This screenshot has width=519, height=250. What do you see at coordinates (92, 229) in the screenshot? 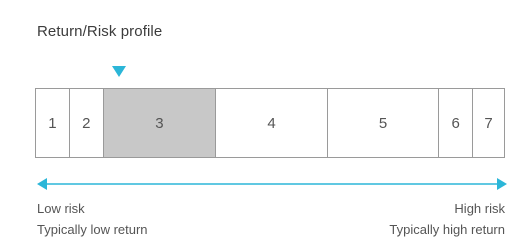
I see `low-return-label: Typically low return` at bounding box center [92, 229].